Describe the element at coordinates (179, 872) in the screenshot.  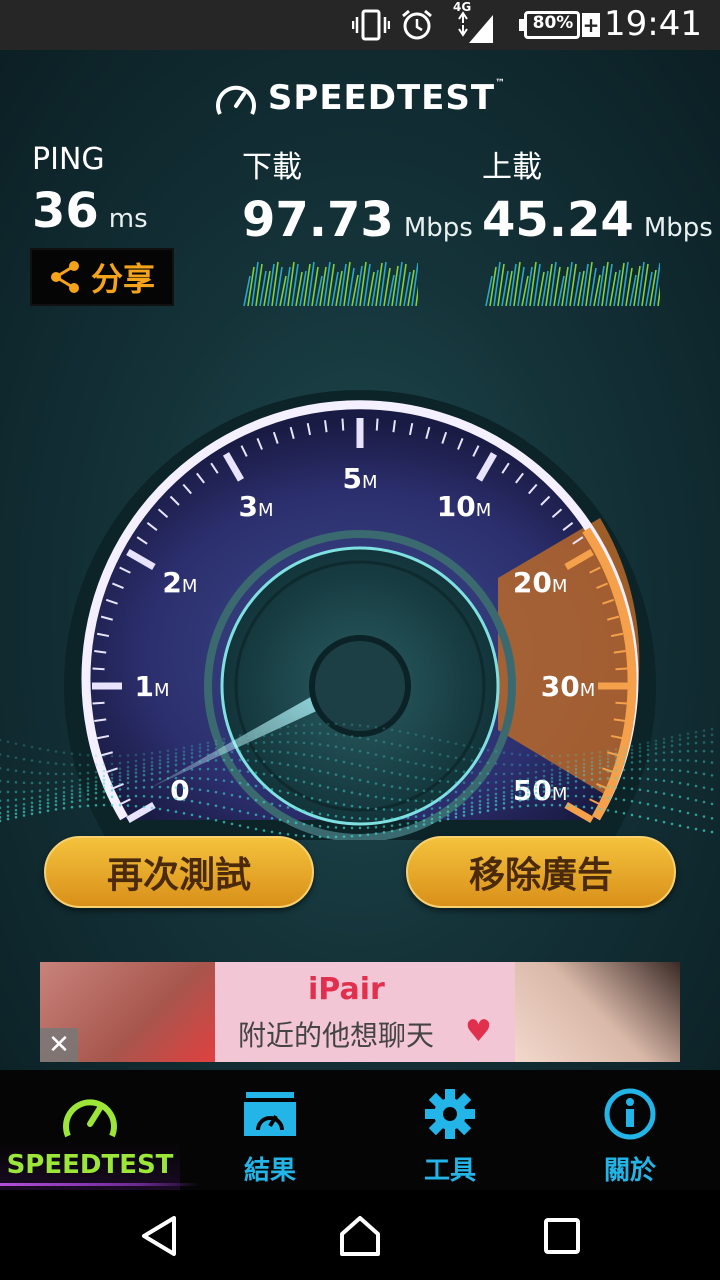
I see `retest-button: 再次測試` at that location.